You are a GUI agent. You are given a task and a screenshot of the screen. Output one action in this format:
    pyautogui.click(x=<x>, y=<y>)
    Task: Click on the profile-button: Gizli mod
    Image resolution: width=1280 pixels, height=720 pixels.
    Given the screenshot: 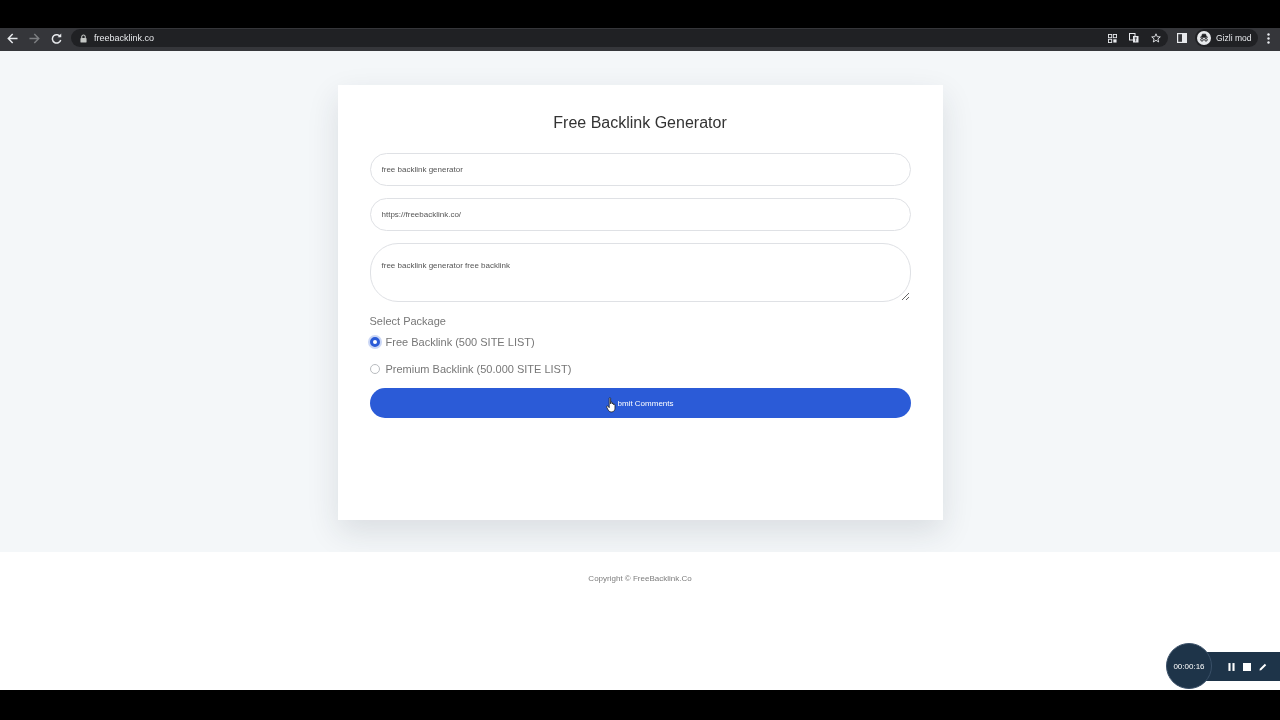 What is the action you would take?
    pyautogui.click(x=1227, y=38)
    